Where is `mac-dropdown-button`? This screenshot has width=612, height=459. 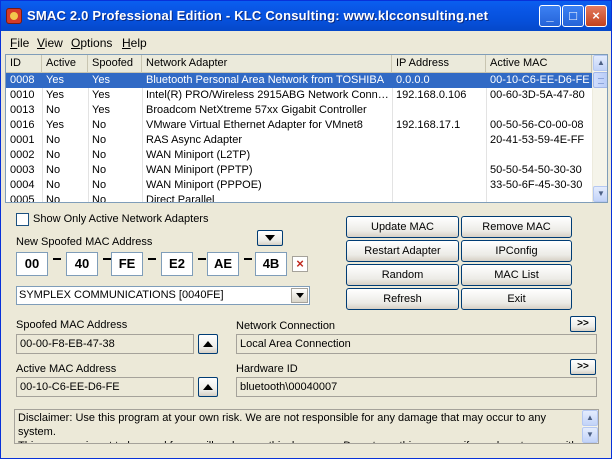 mac-dropdown-button is located at coordinates (270, 238).